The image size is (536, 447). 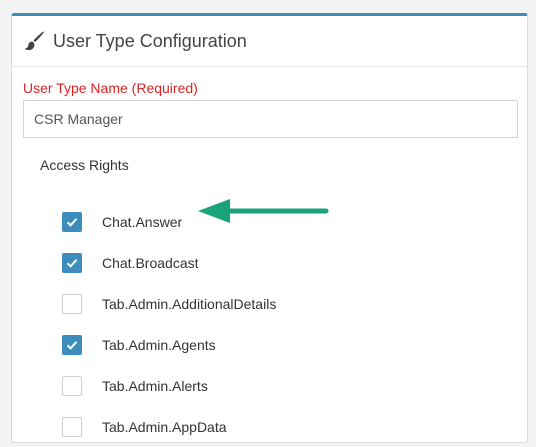 What do you see at coordinates (189, 303) in the screenshot?
I see `access-right-label: Tab.Admin.AdditionalDetails` at bounding box center [189, 303].